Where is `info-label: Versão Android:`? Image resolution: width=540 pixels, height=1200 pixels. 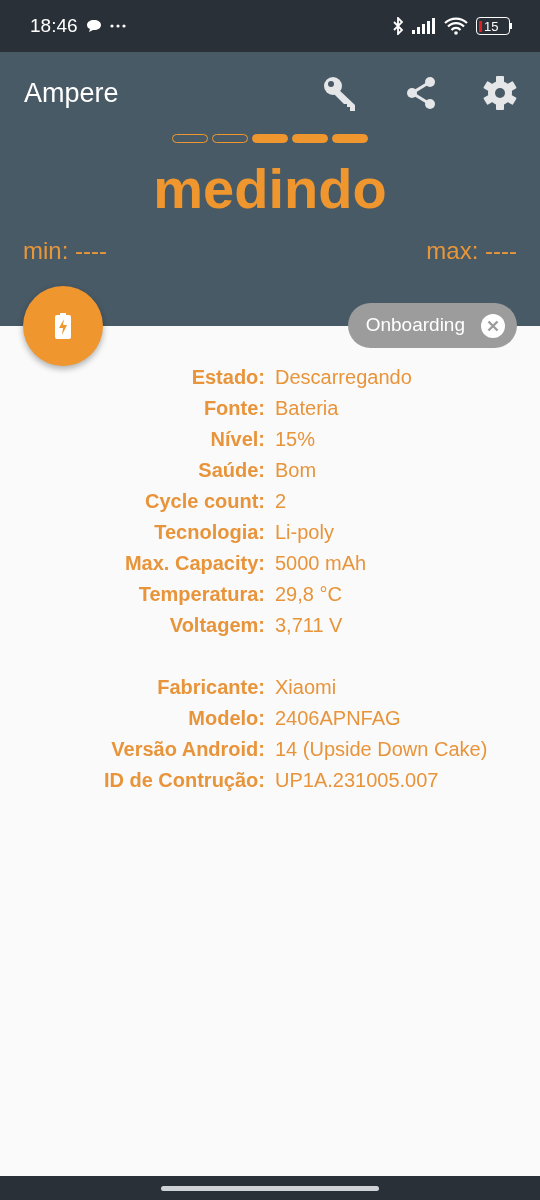 info-label: Versão Android: is located at coordinates (187, 749).